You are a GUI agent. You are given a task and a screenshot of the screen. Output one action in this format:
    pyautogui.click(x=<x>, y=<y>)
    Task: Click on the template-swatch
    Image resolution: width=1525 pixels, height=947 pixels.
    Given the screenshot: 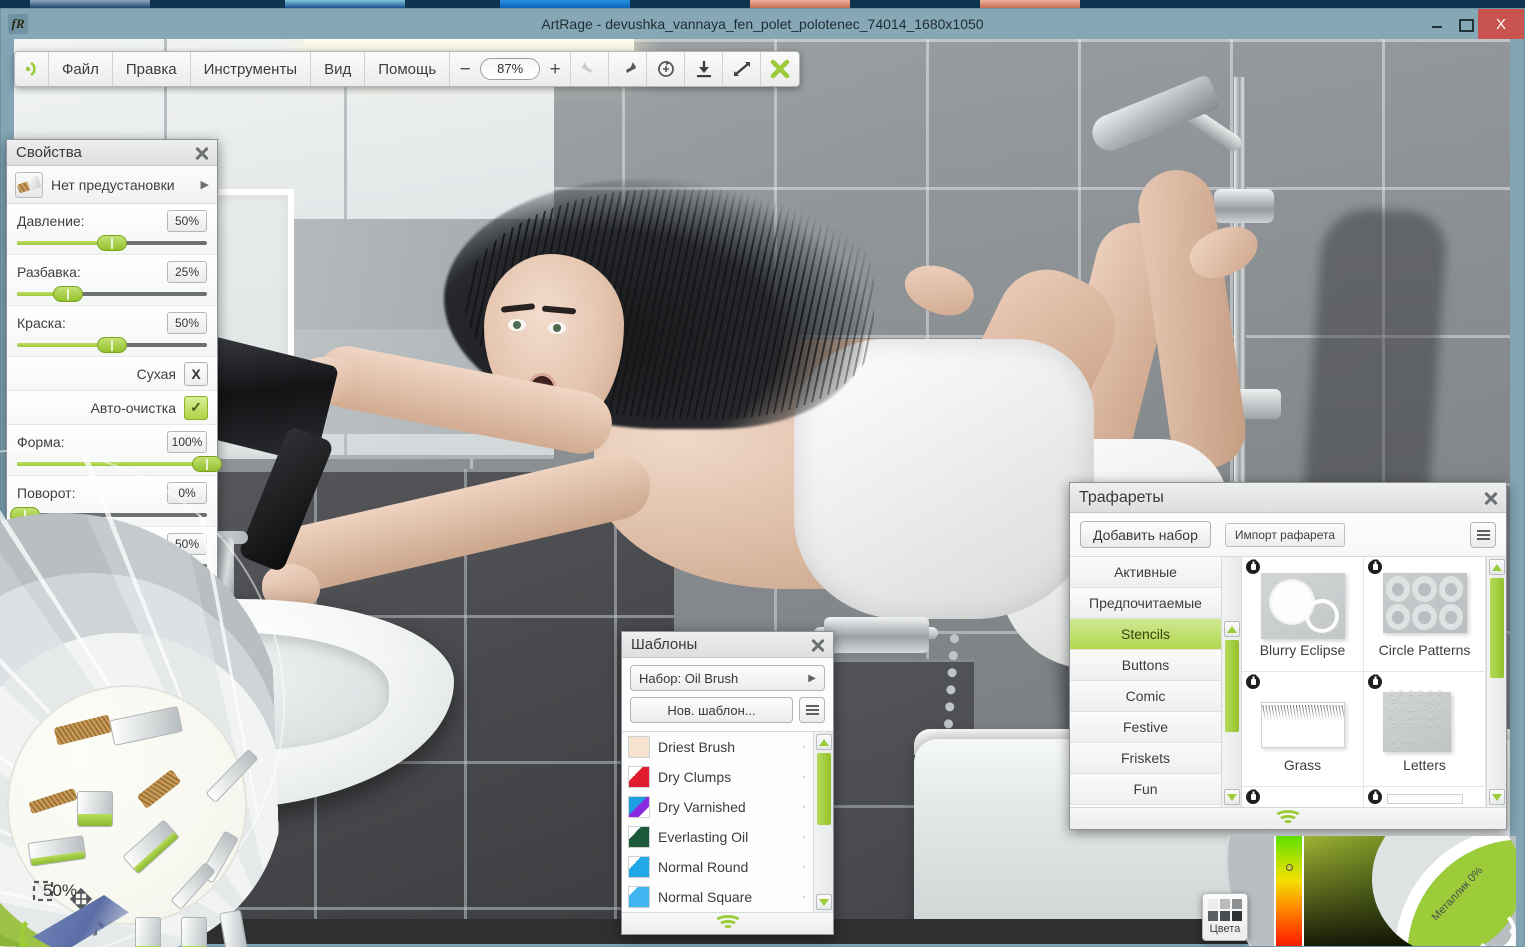 What is the action you would take?
    pyautogui.click(x=639, y=897)
    